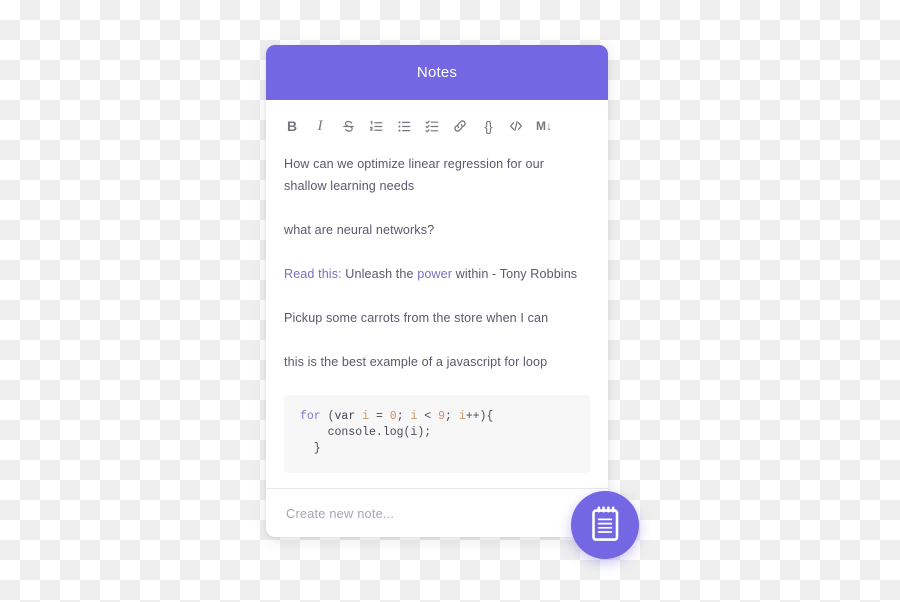 This screenshot has height=602, width=900. Describe the element at coordinates (310, 416) in the screenshot. I see `code-keyword-for: for` at that location.